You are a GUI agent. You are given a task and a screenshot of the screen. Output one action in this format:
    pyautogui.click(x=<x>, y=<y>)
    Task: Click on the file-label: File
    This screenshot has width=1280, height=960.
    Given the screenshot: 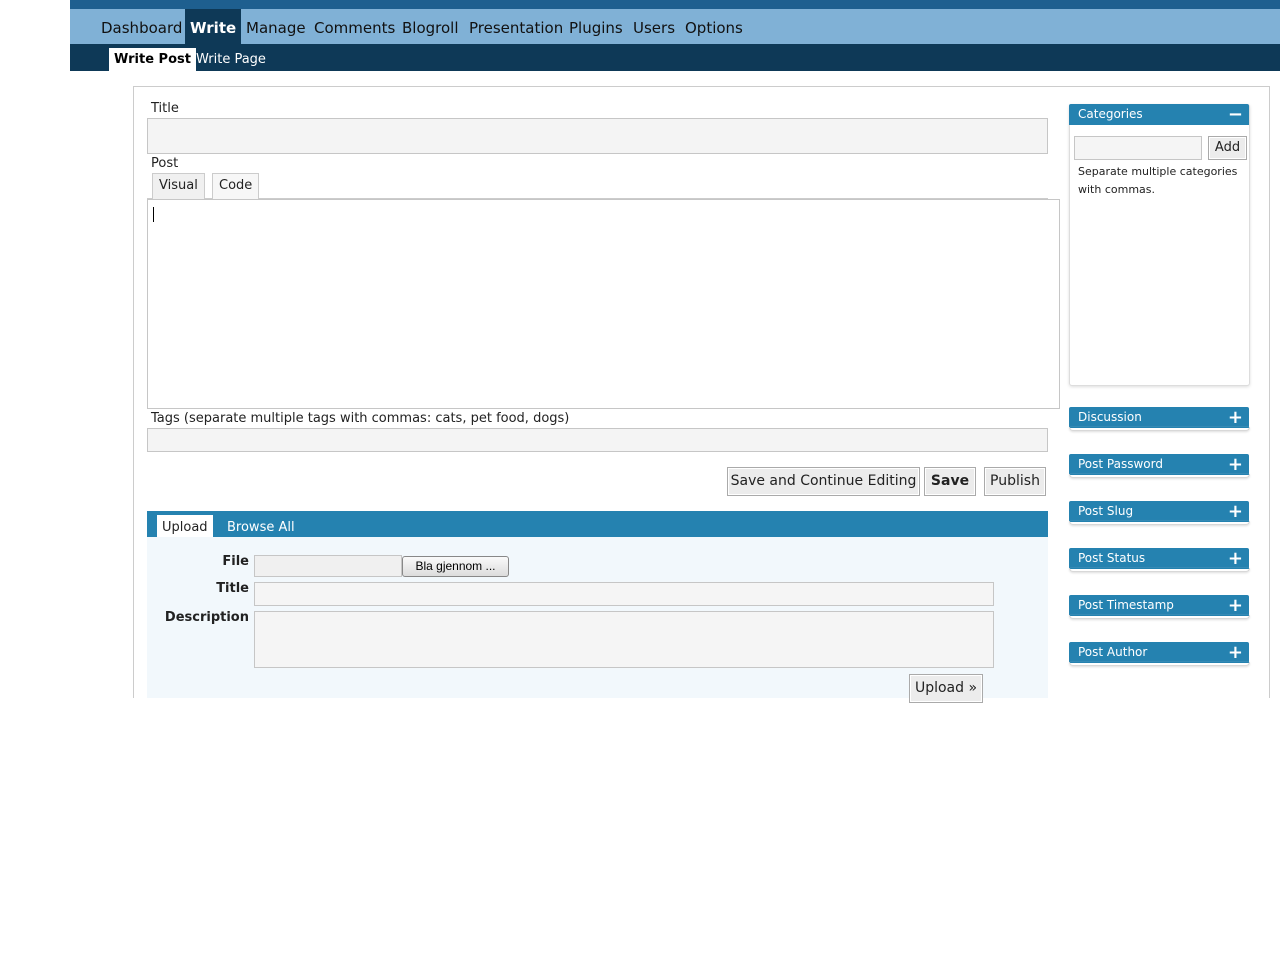 What is the action you would take?
    pyautogui.click(x=235, y=561)
    